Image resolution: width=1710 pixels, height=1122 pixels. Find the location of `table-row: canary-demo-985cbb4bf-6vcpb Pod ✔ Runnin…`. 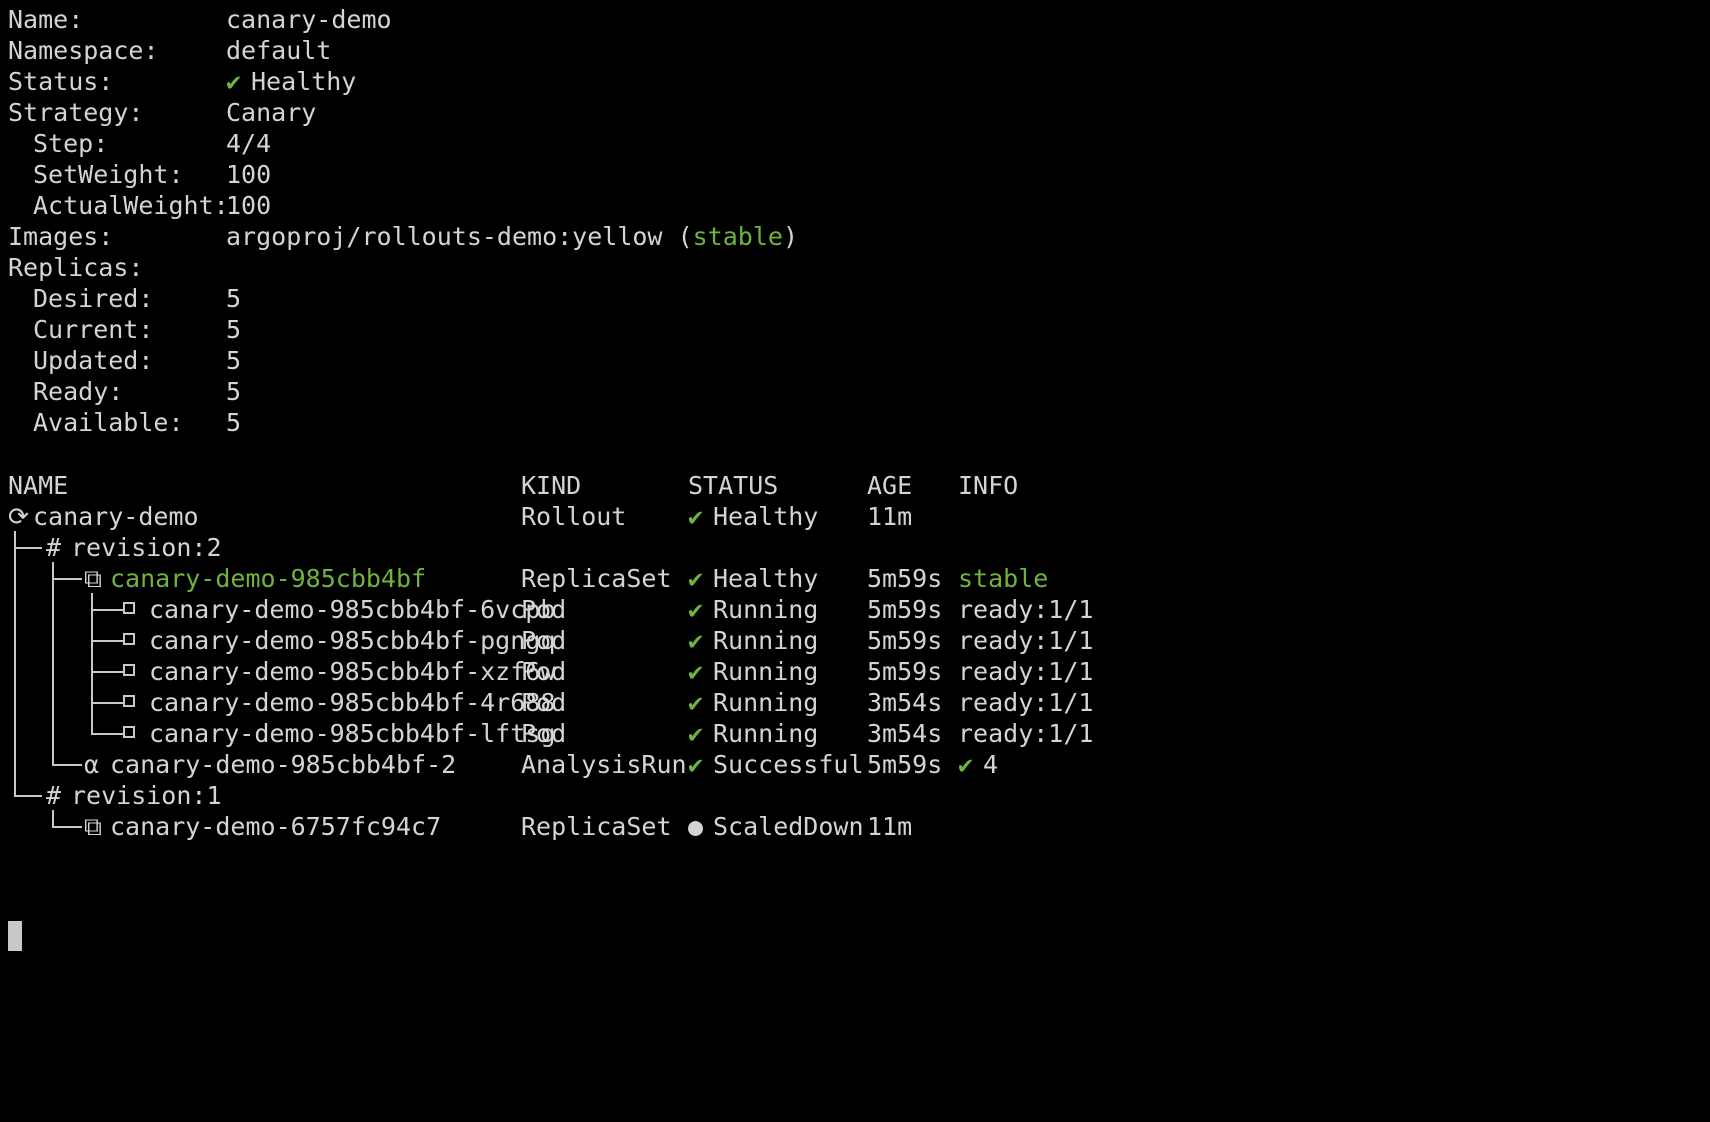

table-row: canary-demo-985cbb4bf-6vcpb Pod ✔ Runnin… is located at coordinates (546, 610).